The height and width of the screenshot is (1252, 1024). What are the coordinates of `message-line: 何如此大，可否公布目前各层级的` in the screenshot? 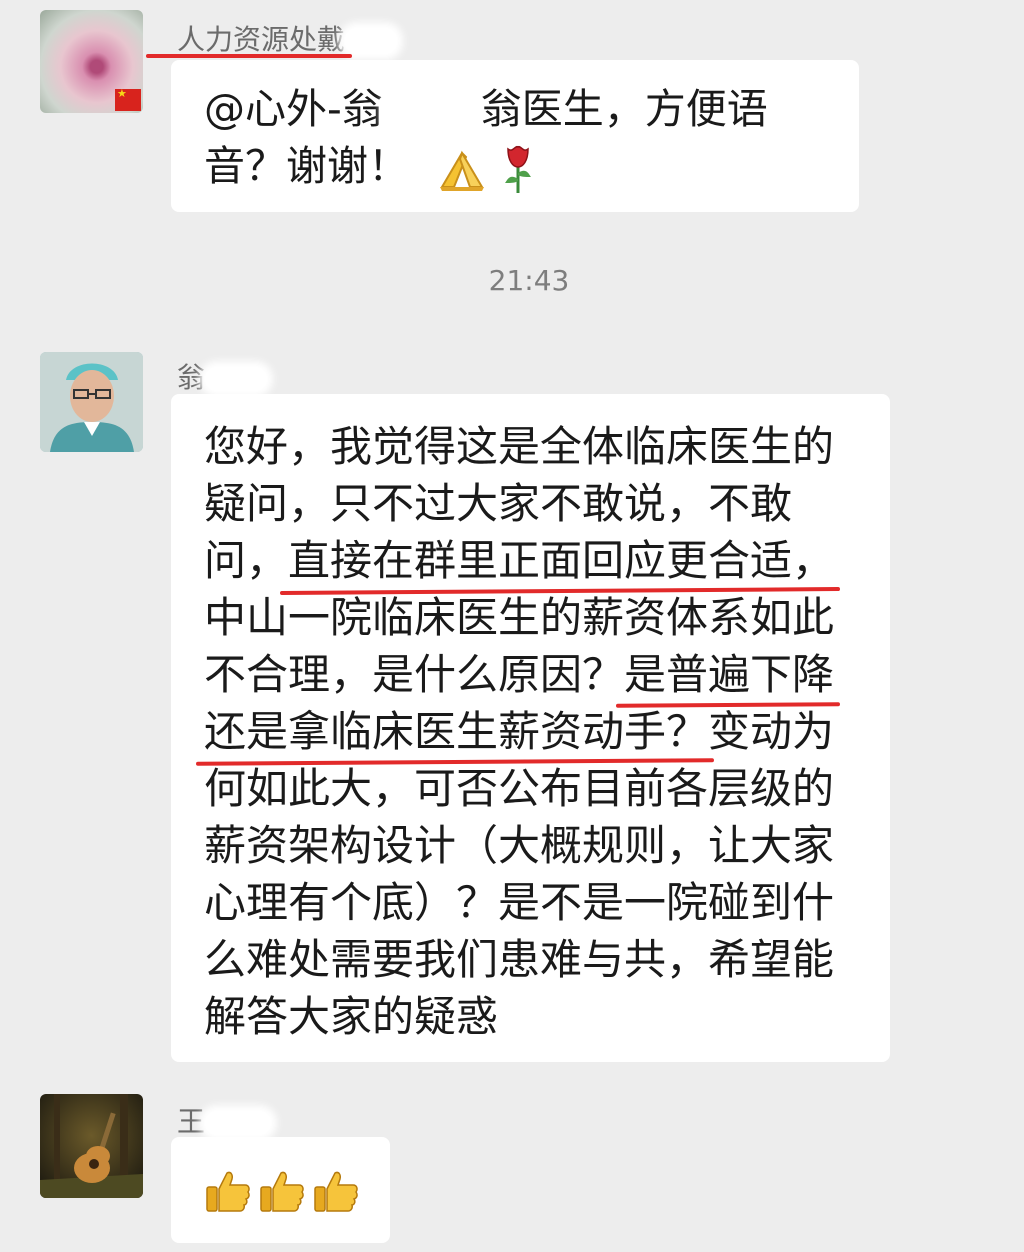 It's located at (519, 788).